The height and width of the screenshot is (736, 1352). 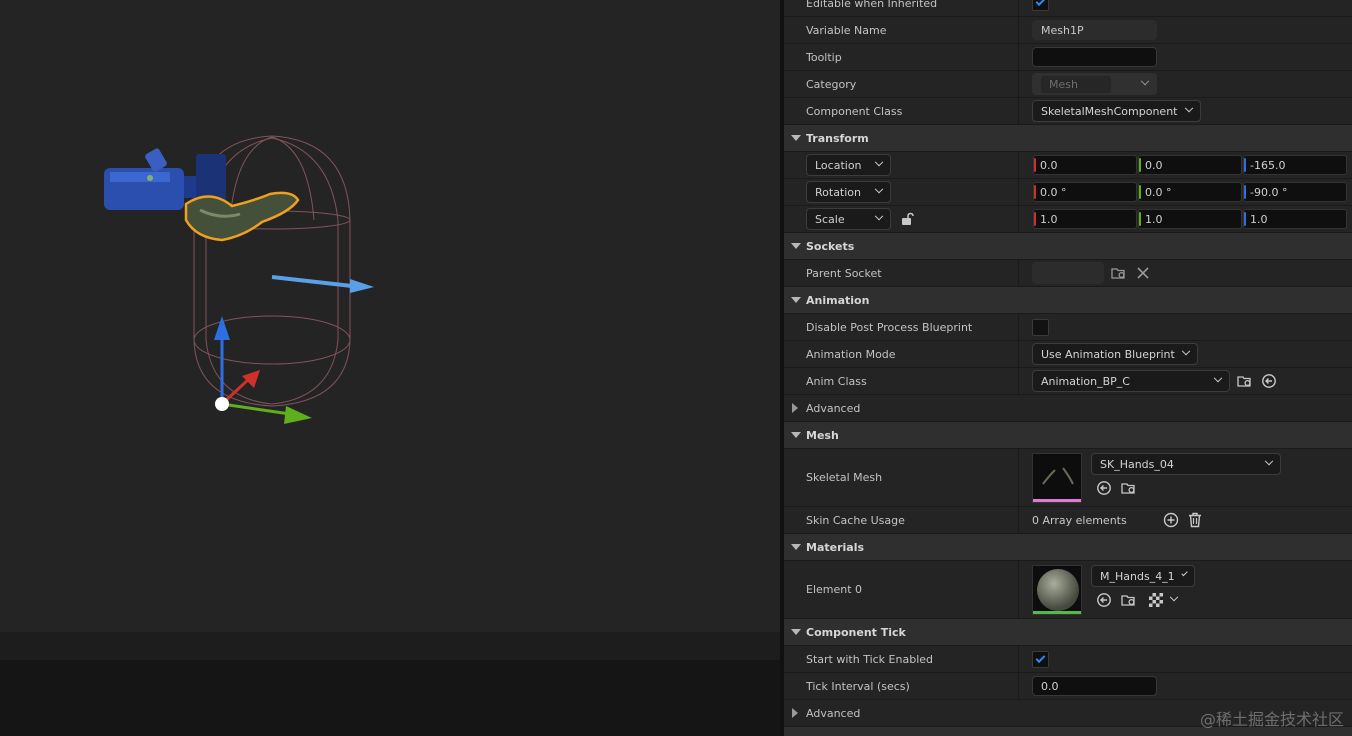 What do you see at coordinates (822, 435) in the screenshot?
I see `category-label: Mesh` at bounding box center [822, 435].